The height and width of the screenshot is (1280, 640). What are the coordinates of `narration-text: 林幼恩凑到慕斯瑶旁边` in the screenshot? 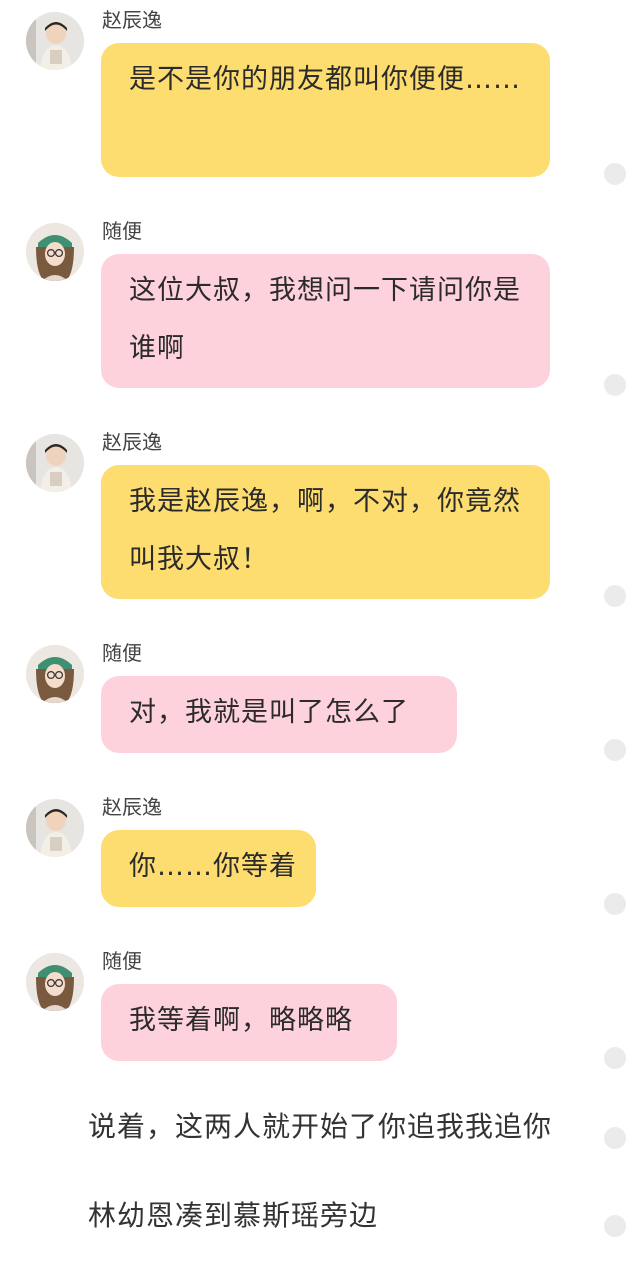 It's located at (233, 1216).